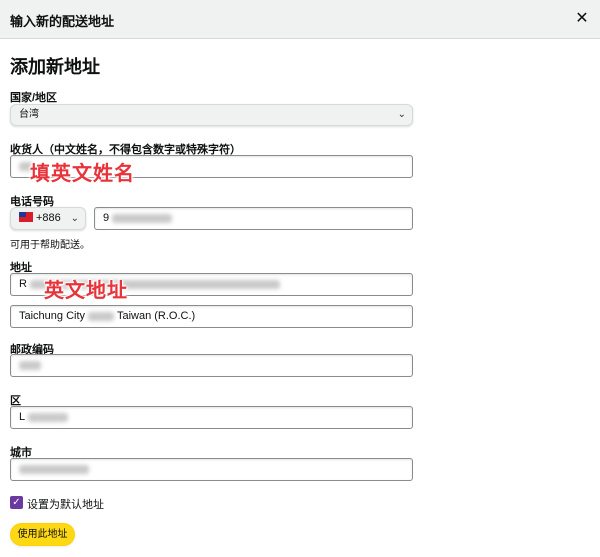 This screenshot has width=600, height=557. Describe the element at coordinates (26, 217) in the screenshot. I see `taiwan-flag-icon` at that location.